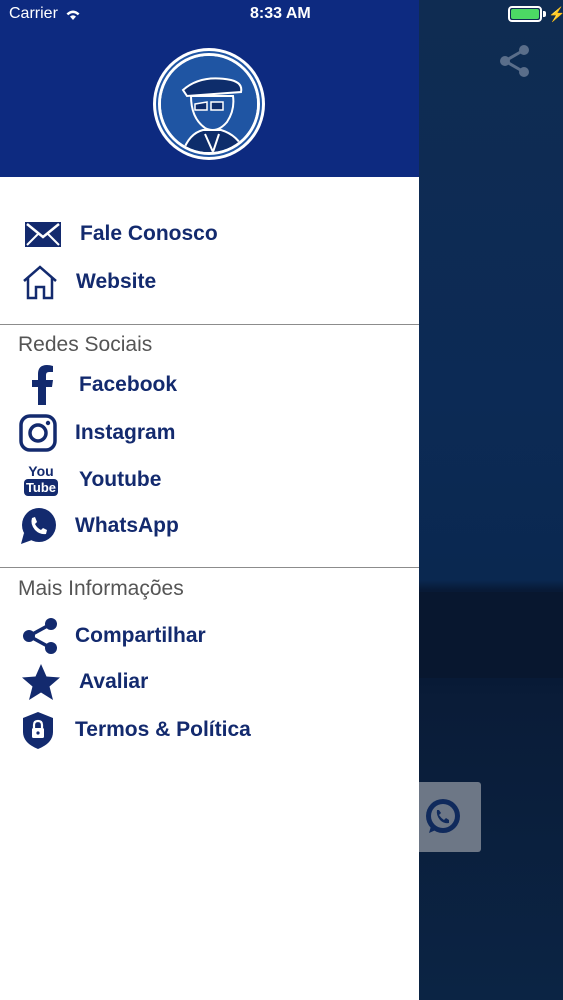 The height and width of the screenshot is (1000, 563). I want to click on menu-item-label: Termos & Política, so click(163, 729).